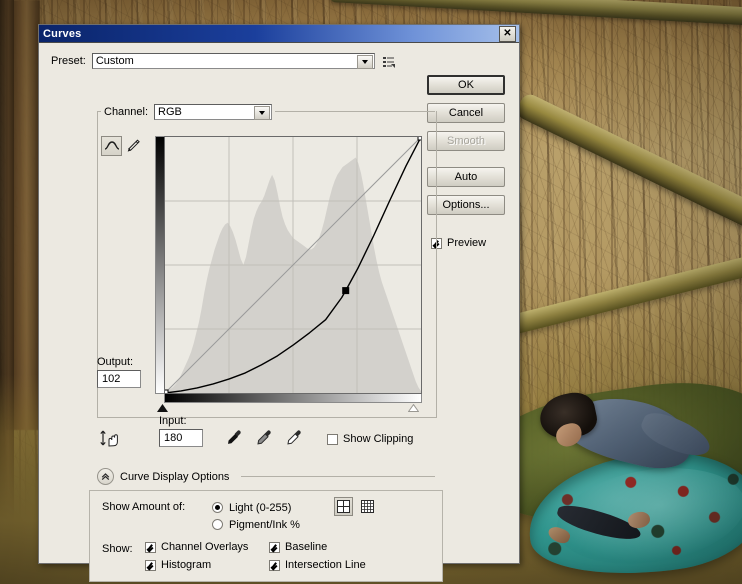 This screenshot has width=742, height=584. I want to click on eyedropper-group, so click(264, 437).